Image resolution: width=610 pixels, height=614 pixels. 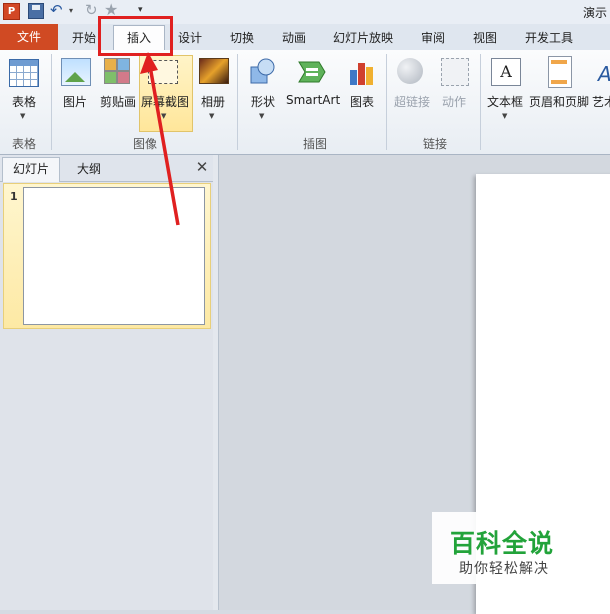 What do you see at coordinates (504, 116) in the screenshot?
I see `textbox-dropdown-icon: ▼` at bounding box center [504, 116].